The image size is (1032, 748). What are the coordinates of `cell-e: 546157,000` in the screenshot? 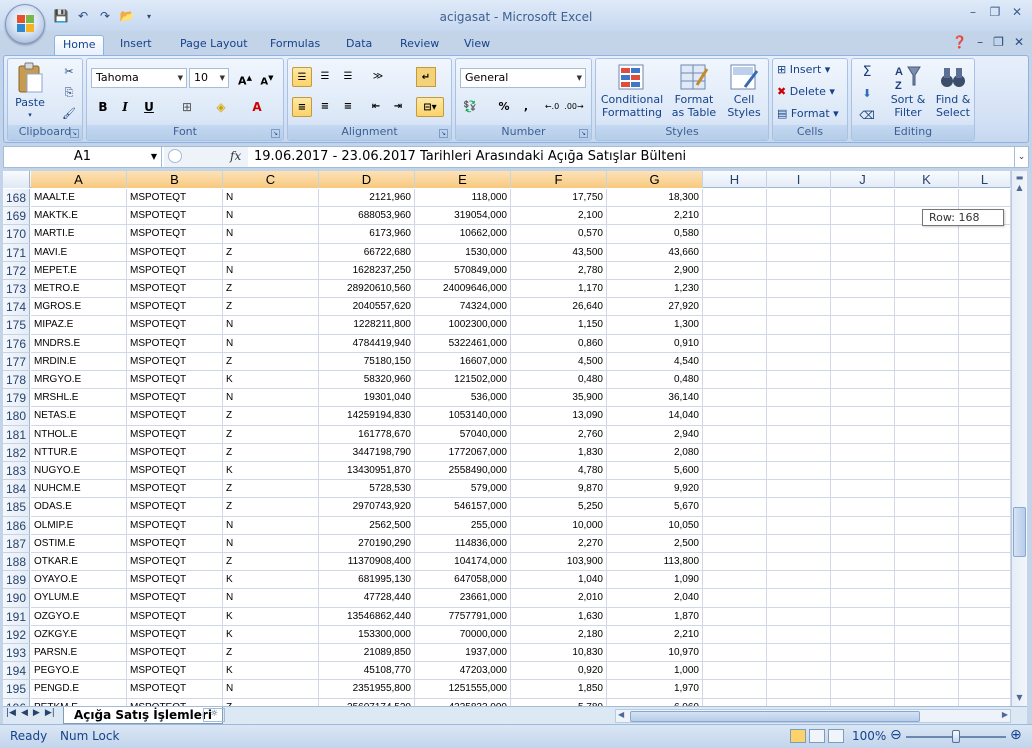 It's located at (463, 507).